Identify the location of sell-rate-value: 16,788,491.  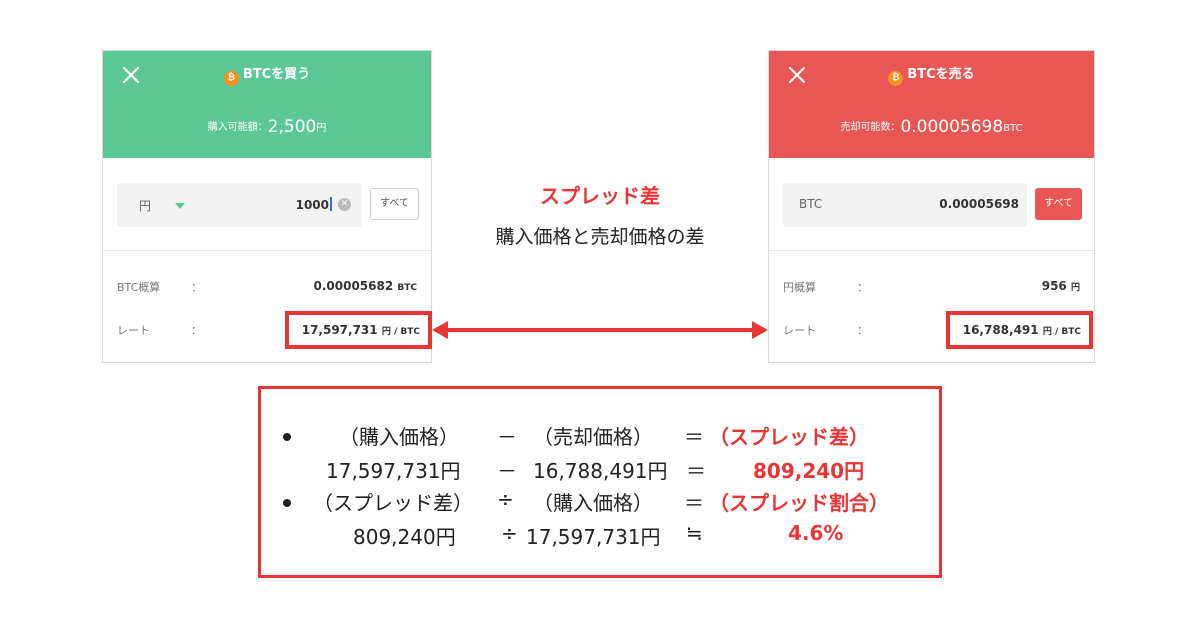
(1000, 330).